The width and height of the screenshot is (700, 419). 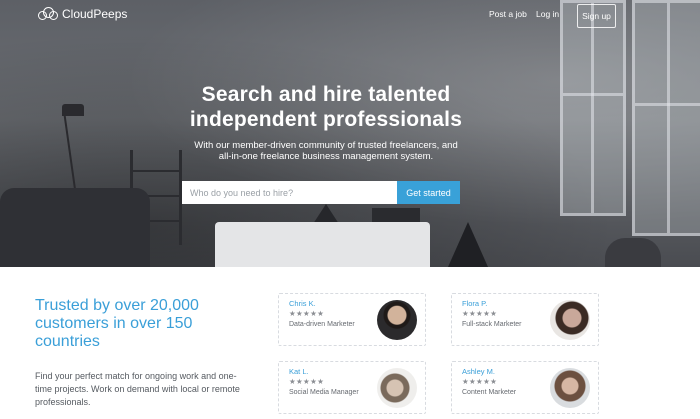 What do you see at coordinates (428, 192) in the screenshot?
I see `get-started-button: Get started` at bounding box center [428, 192].